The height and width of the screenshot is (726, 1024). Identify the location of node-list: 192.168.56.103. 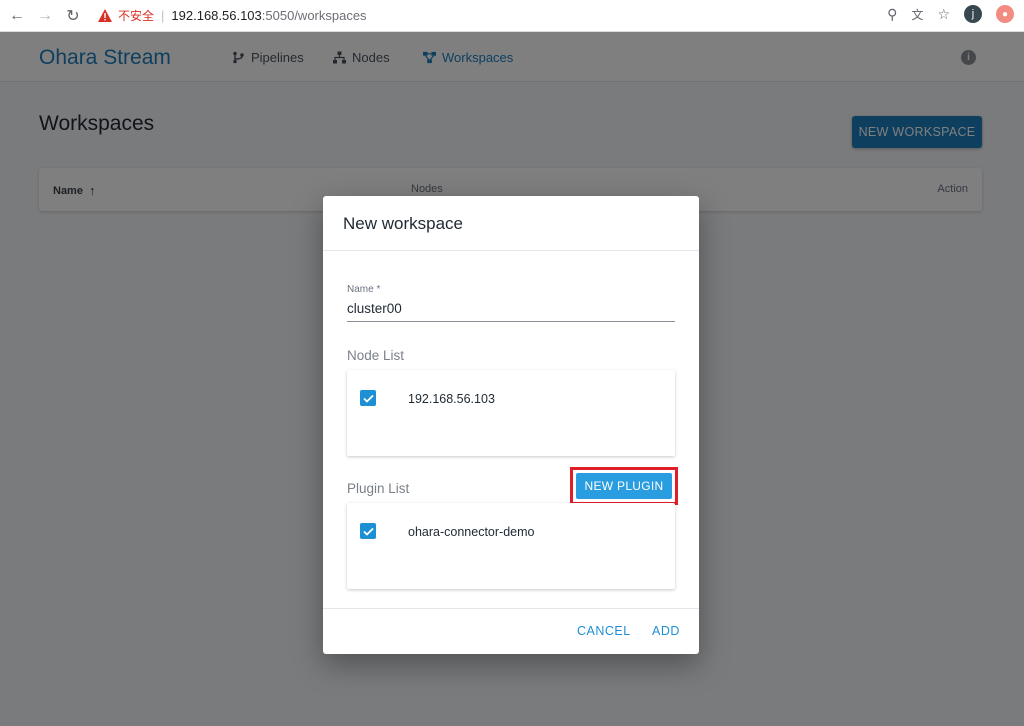
(511, 413).